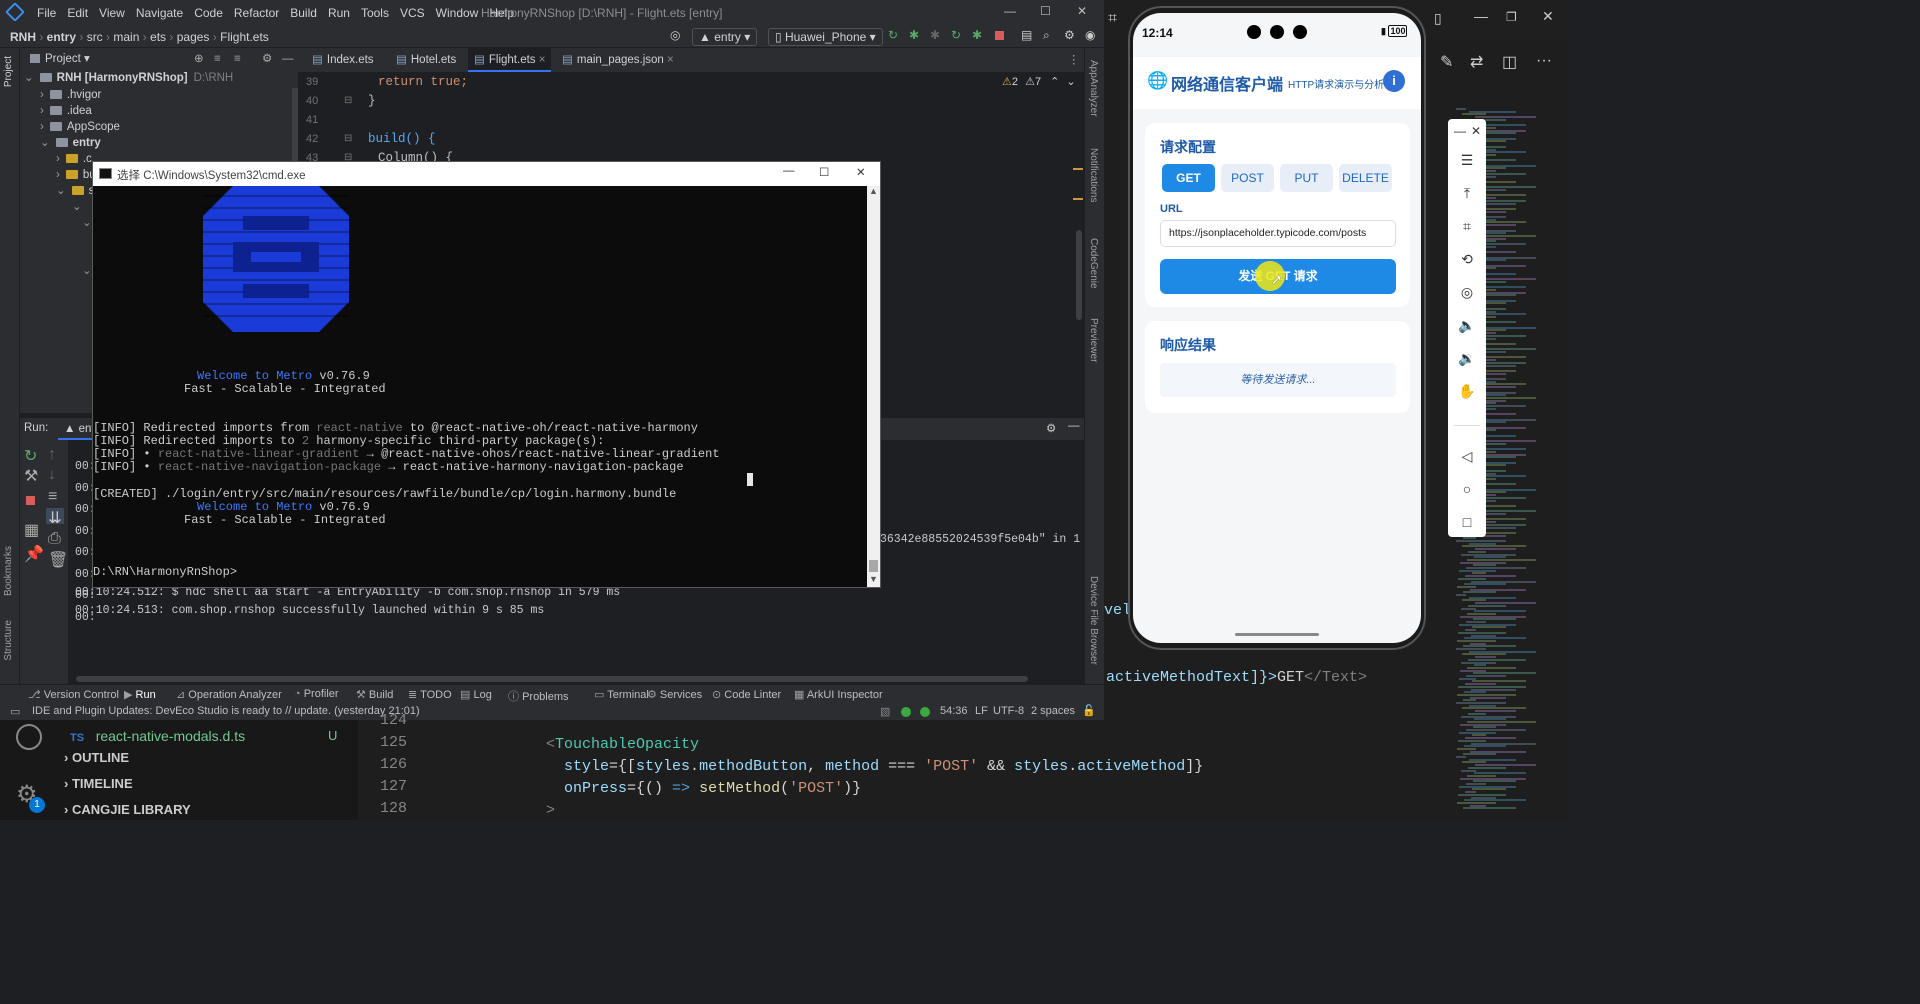  Describe the element at coordinates (1467, 292) in the screenshot. I see `screenshot-icon: ◎` at that location.